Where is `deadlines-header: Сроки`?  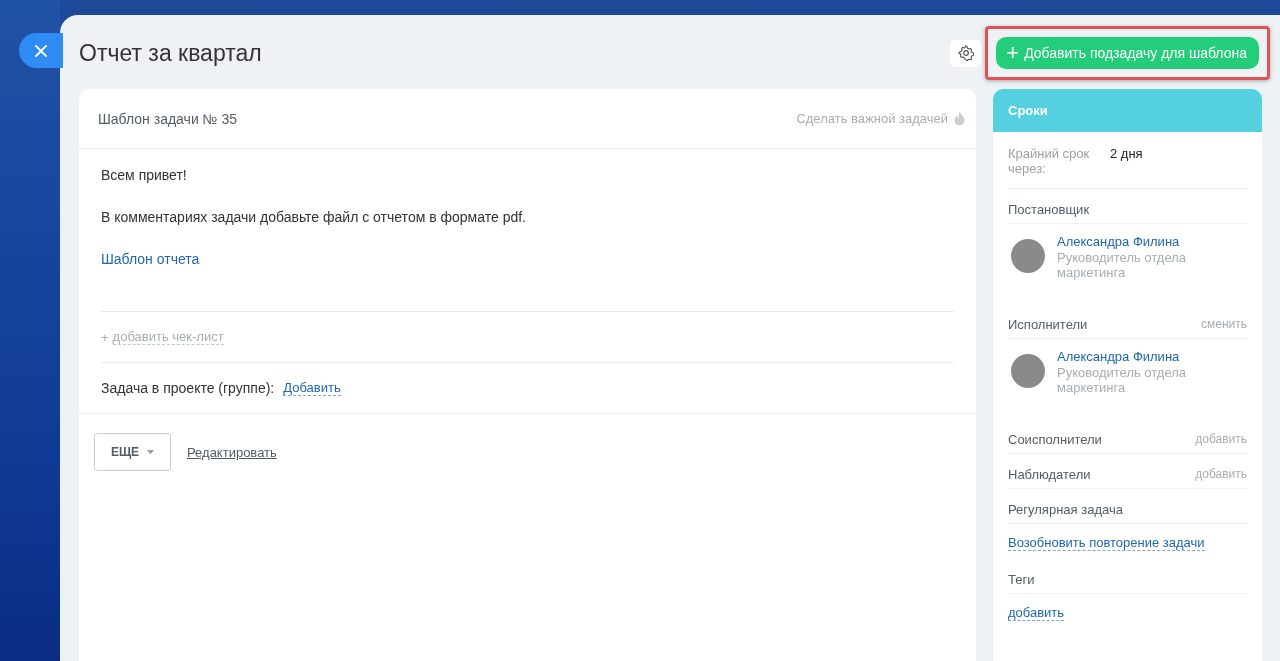
deadlines-header: Сроки is located at coordinates (1127, 110).